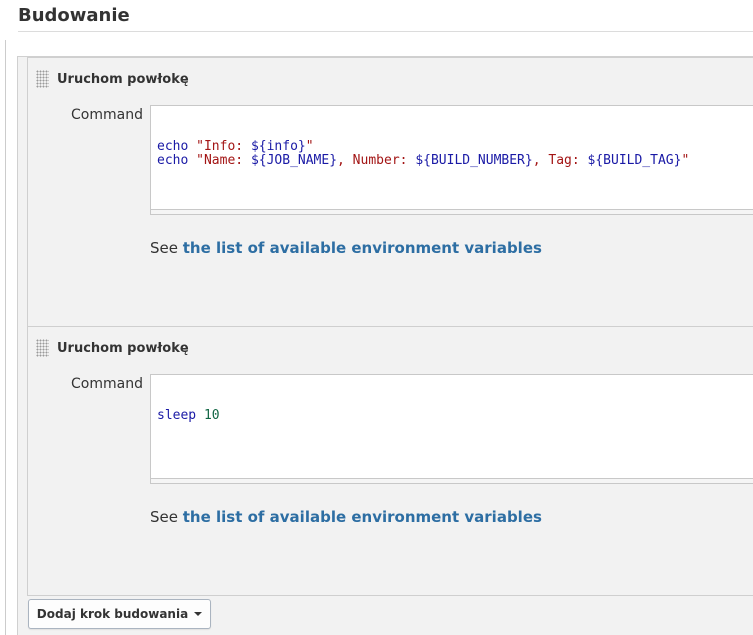 The image size is (753, 635). I want to click on code-token: 10, so click(211, 415).